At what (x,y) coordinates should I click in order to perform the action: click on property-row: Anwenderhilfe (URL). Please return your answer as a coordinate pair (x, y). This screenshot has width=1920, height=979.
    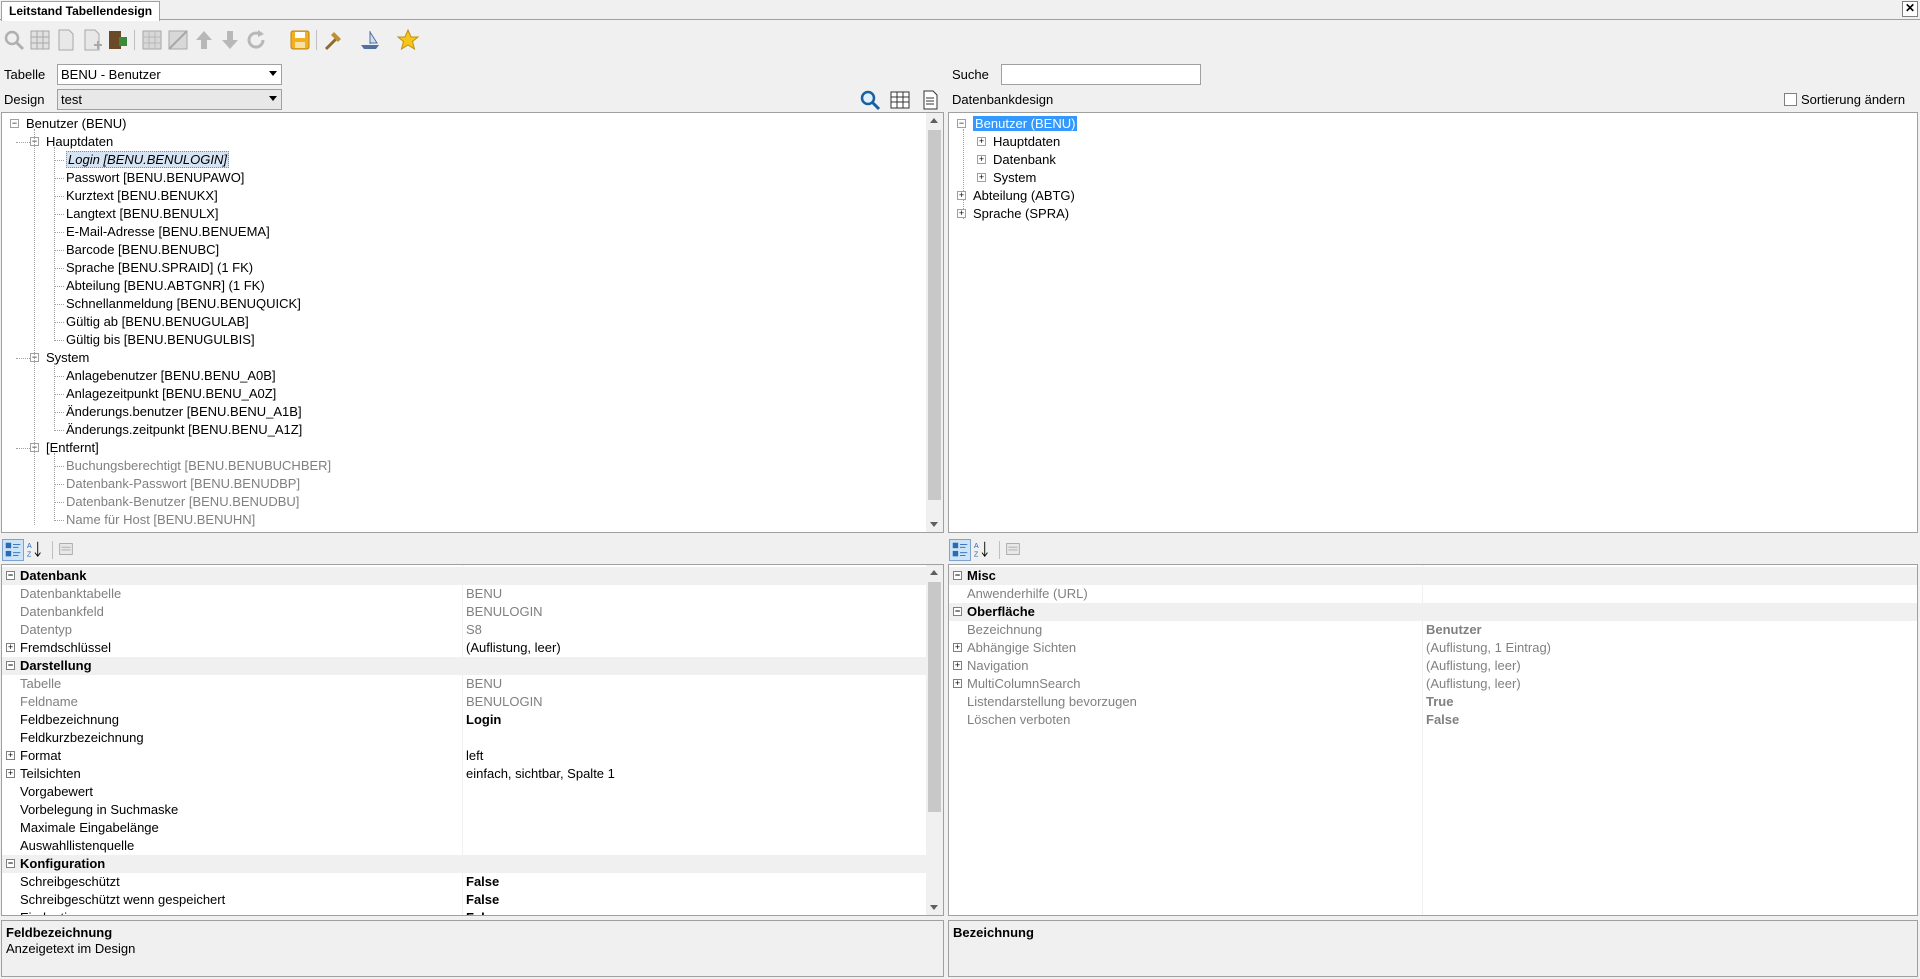
    Looking at the image, I should click on (1433, 594).